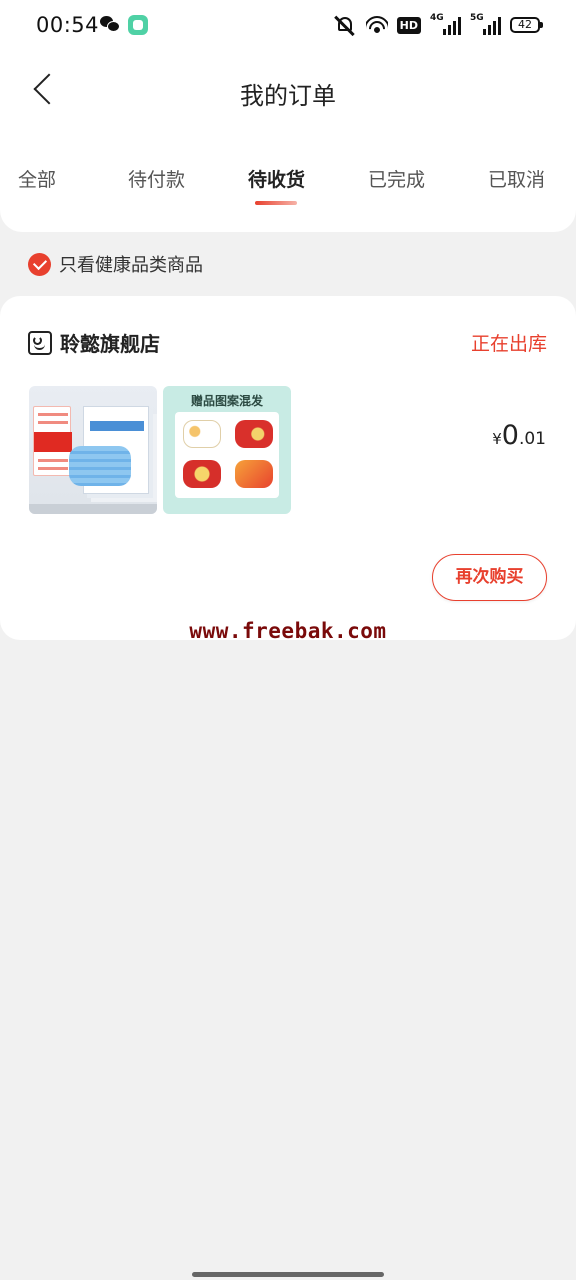  I want to click on order-tabs: 全部 待付款 待收货 已完成 已取消, so click(288, 190).